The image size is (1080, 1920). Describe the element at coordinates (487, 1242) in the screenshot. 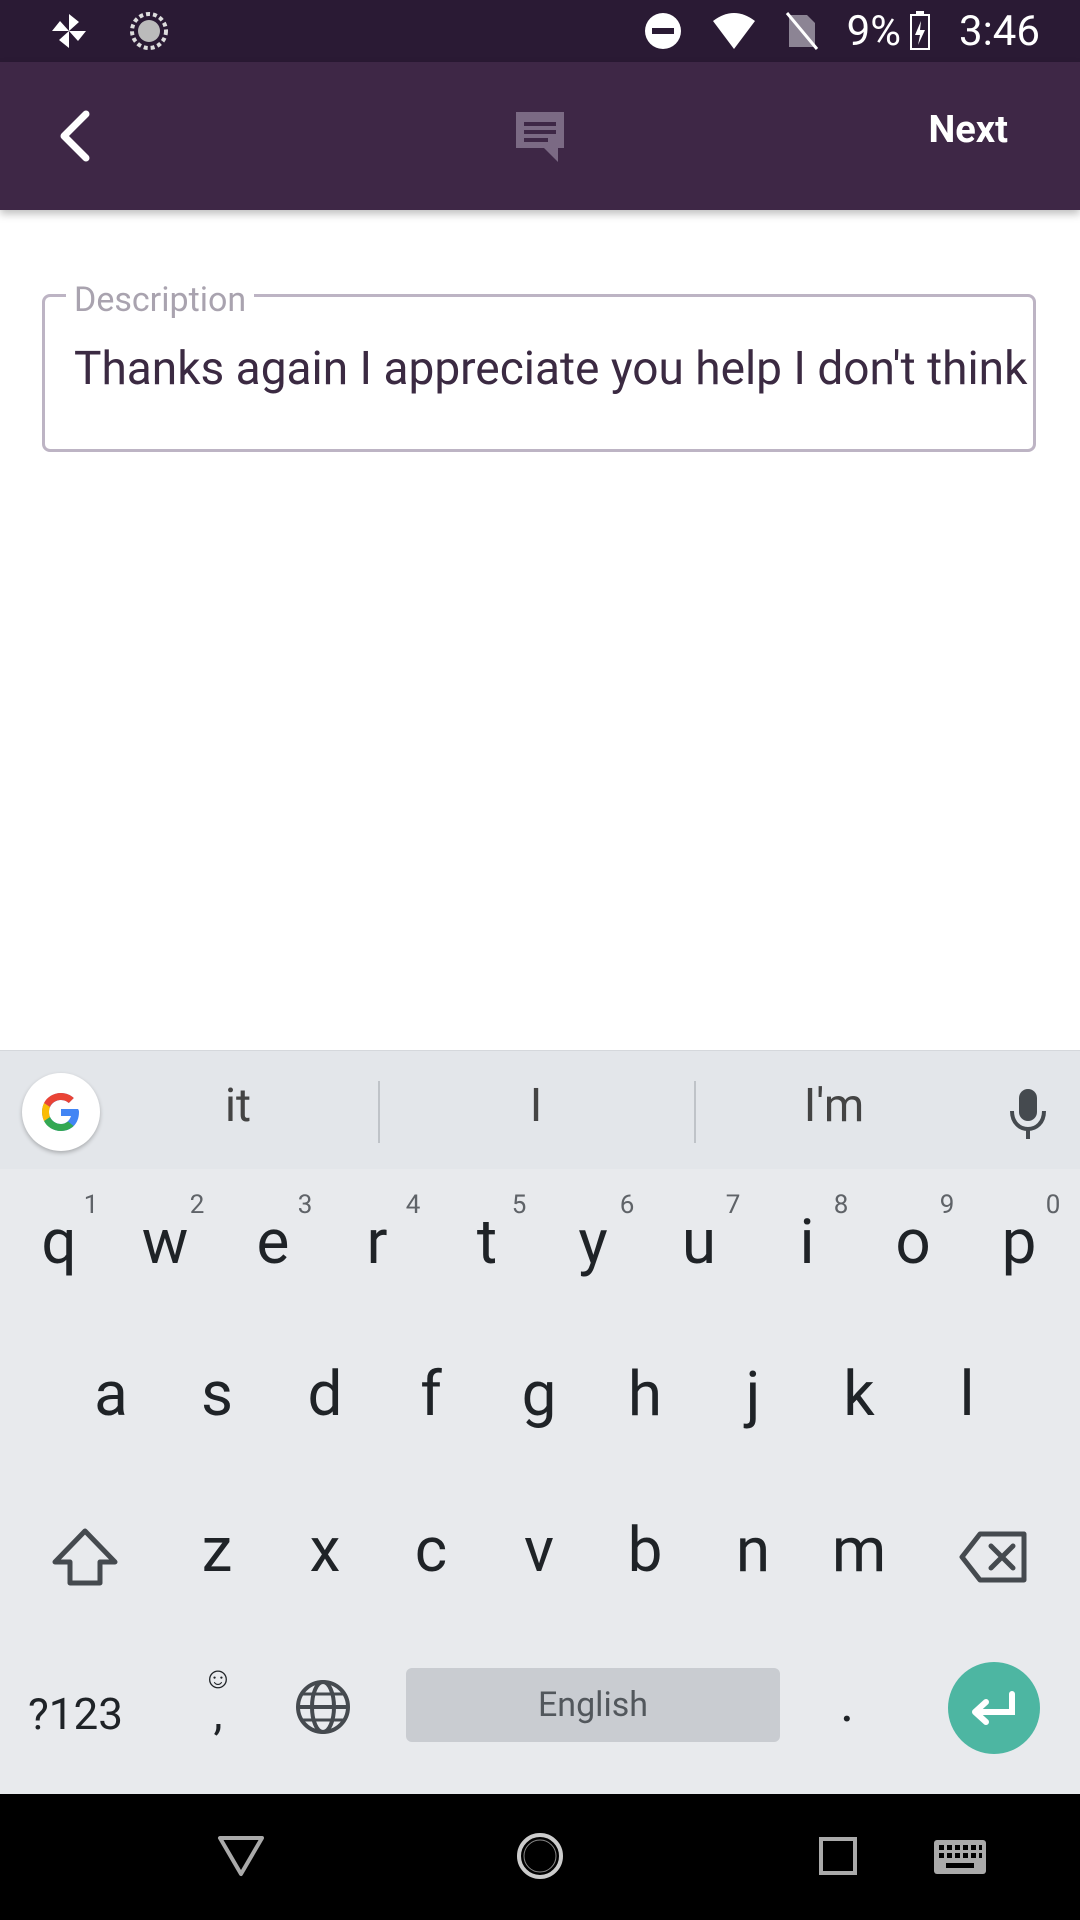

I see `key-t: t` at that location.